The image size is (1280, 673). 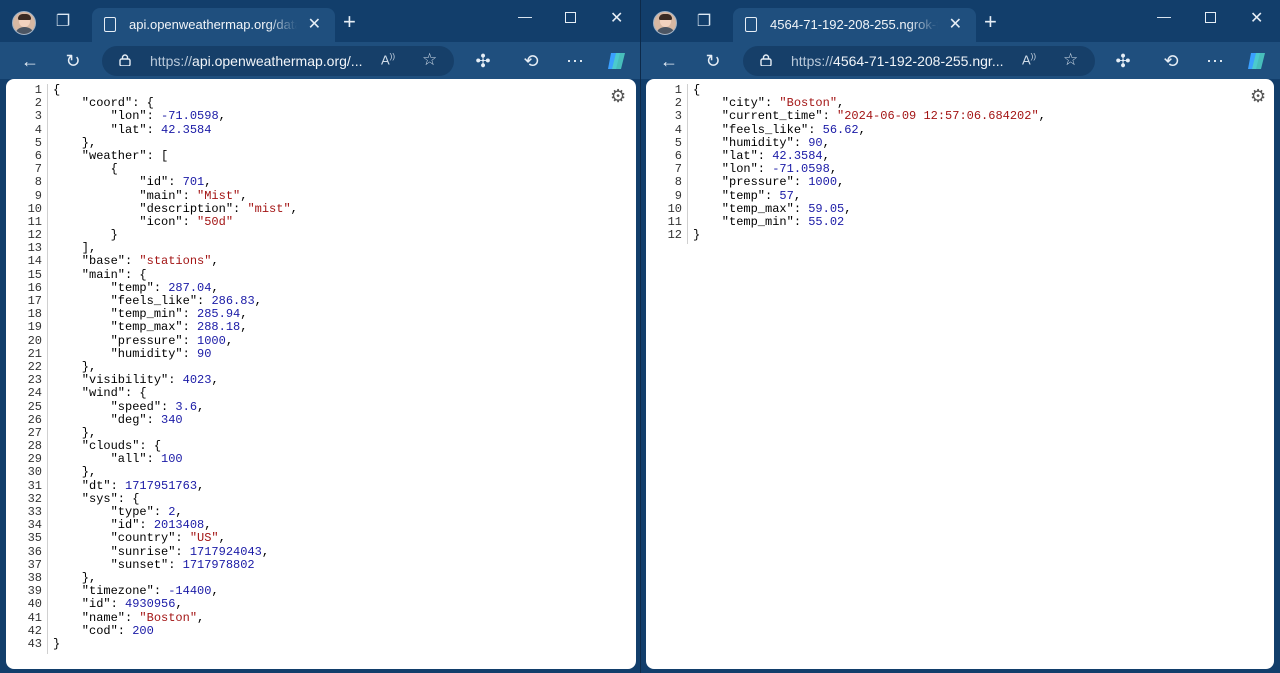 I want to click on string-token: "50d", so click(x=215, y=221).